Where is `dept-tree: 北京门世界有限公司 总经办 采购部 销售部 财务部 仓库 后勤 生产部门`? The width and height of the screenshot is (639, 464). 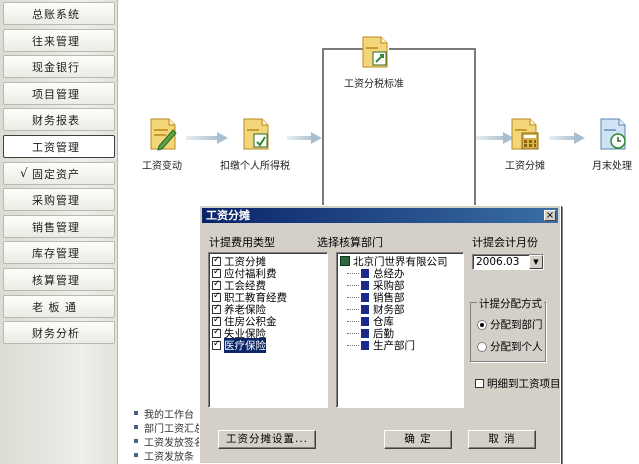 dept-tree: 北京门世界有限公司 总经办 采购部 销售部 财务部 仓库 后勤 生产部门 is located at coordinates (400, 330).